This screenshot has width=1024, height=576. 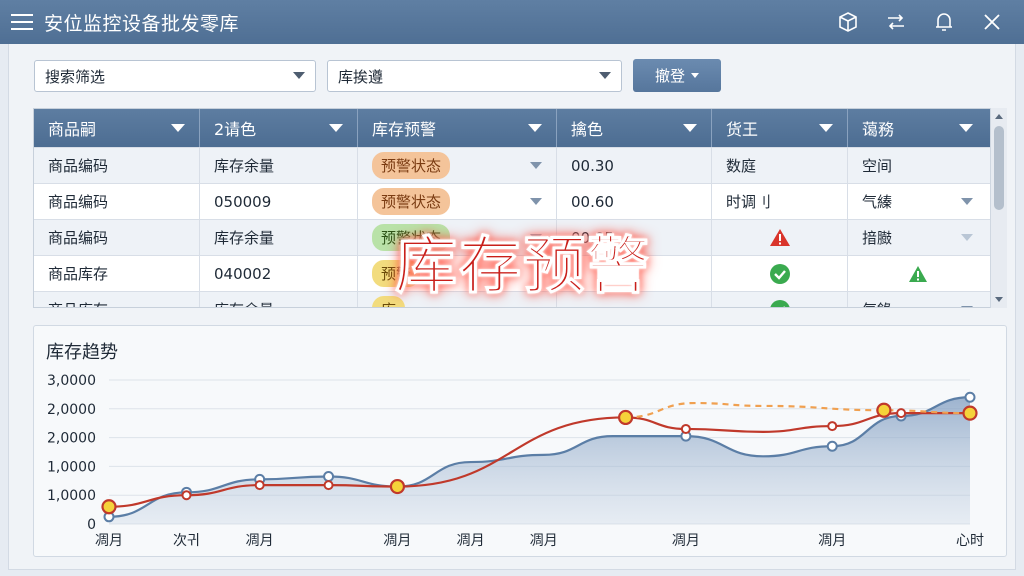 I want to click on table-row: 商品编码 050009 预警状态 00.60 时调刂 气縥, so click(x=512, y=201).